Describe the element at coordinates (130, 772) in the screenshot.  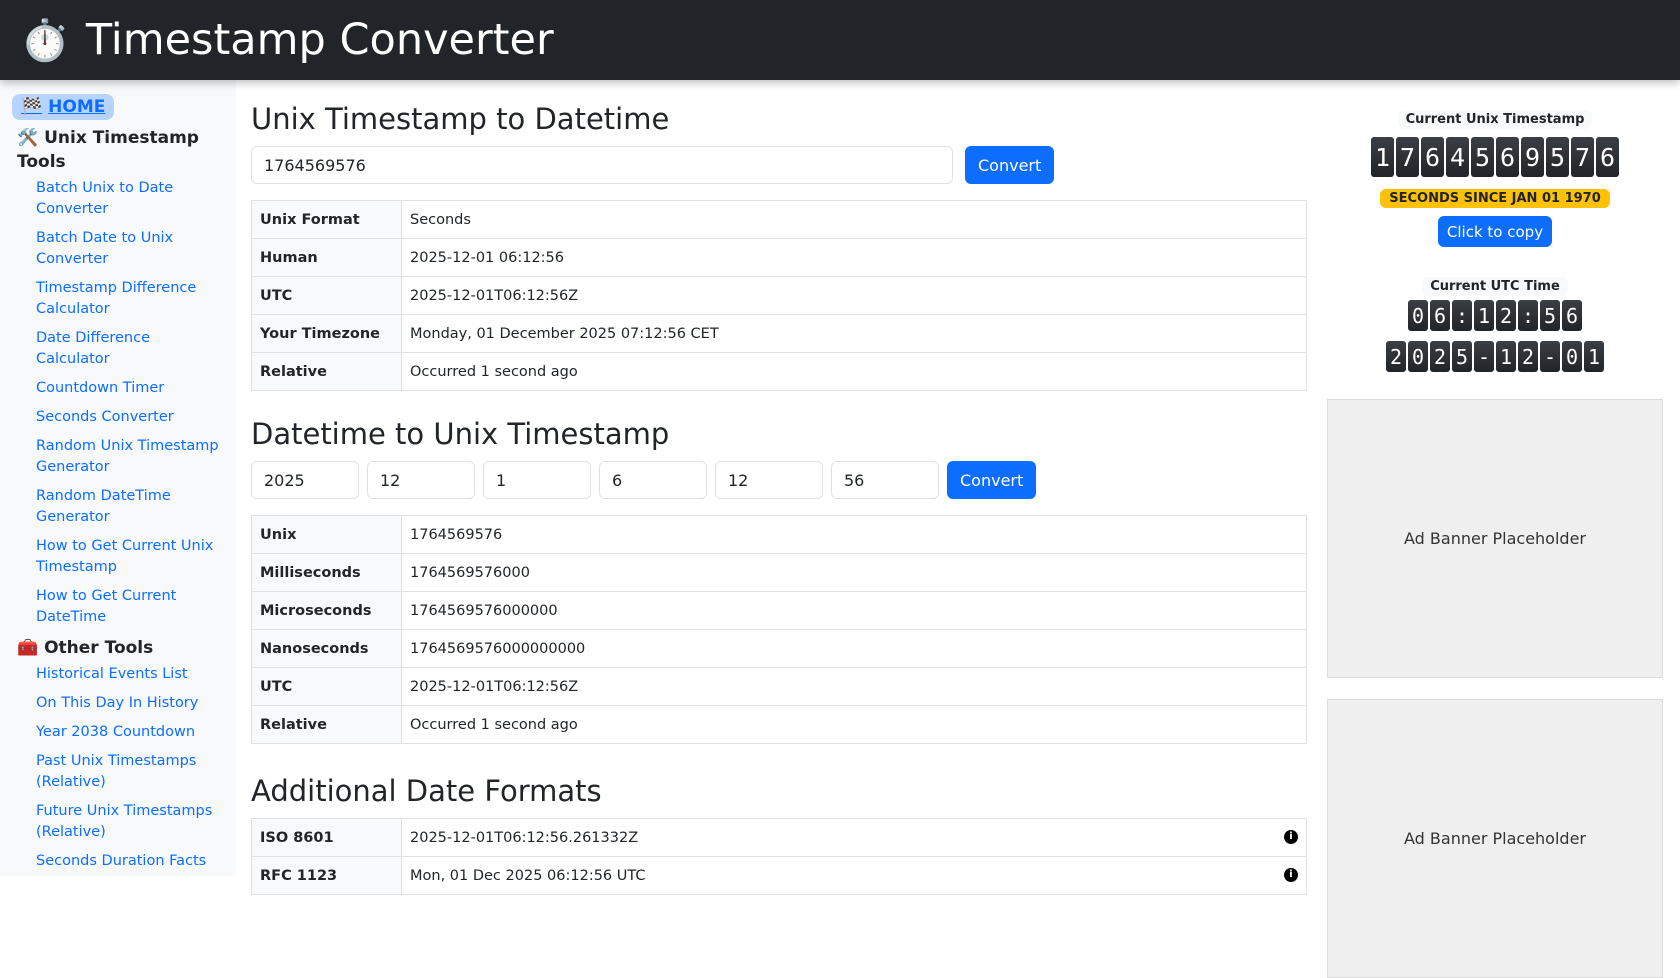
I see `sidebar-link: Past Unix Timestamps (Relative)` at that location.